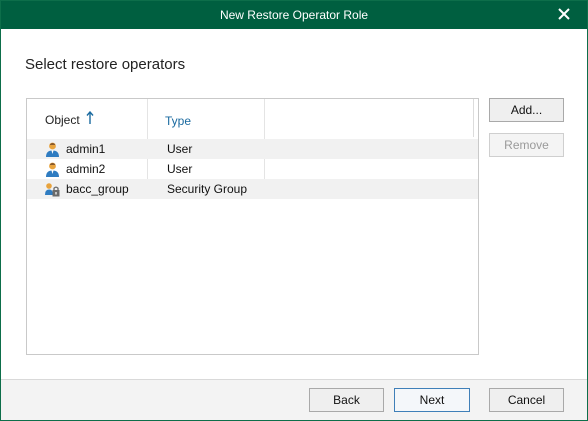 The image size is (588, 421). What do you see at coordinates (252, 149) in the screenshot?
I see `table-row: admin1 User` at bounding box center [252, 149].